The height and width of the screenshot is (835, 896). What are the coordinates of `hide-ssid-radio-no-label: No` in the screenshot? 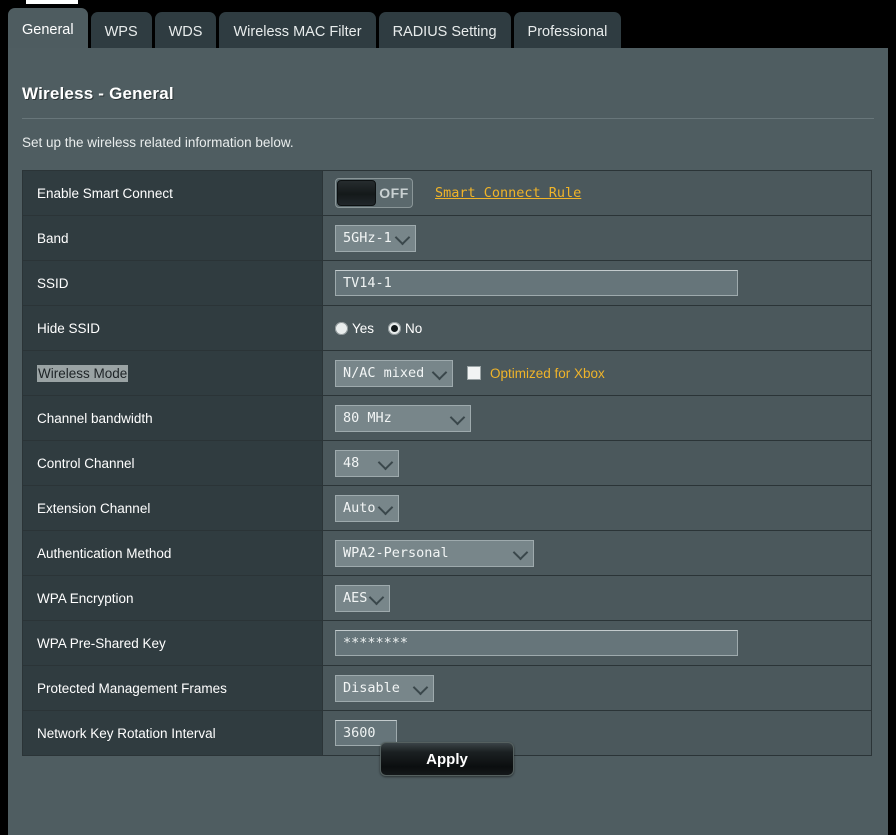 It's located at (414, 328).